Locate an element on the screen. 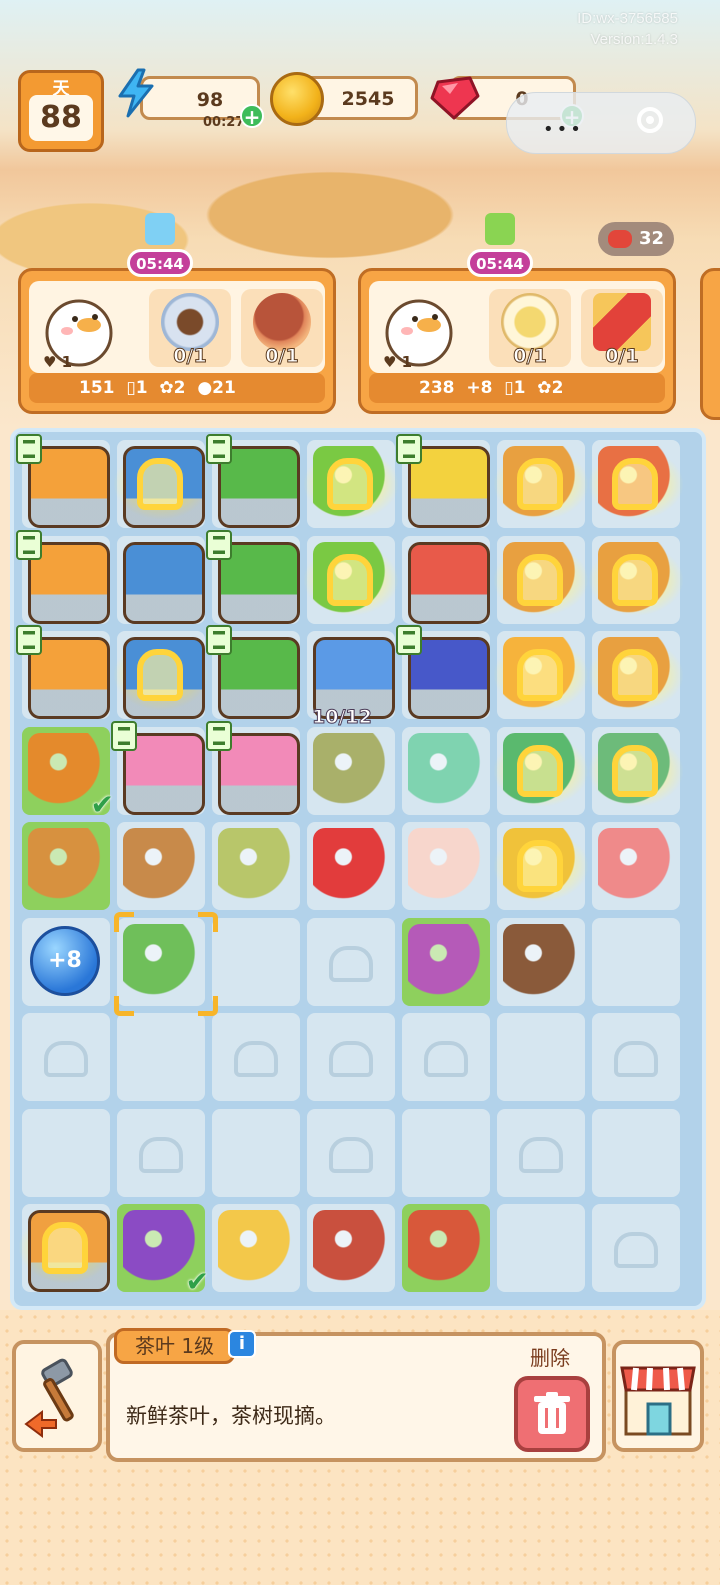 The height and width of the screenshot is (1585, 720). lock-icon is located at coordinates (635, 770).